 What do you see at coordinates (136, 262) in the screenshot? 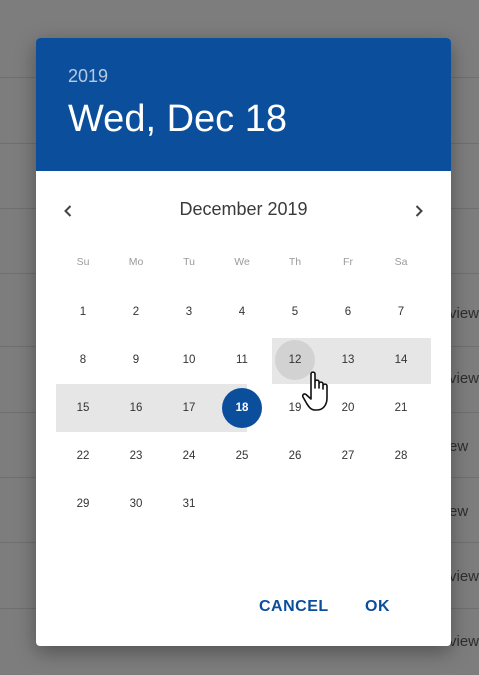
I see `weekday-label: Mo` at bounding box center [136, 262].